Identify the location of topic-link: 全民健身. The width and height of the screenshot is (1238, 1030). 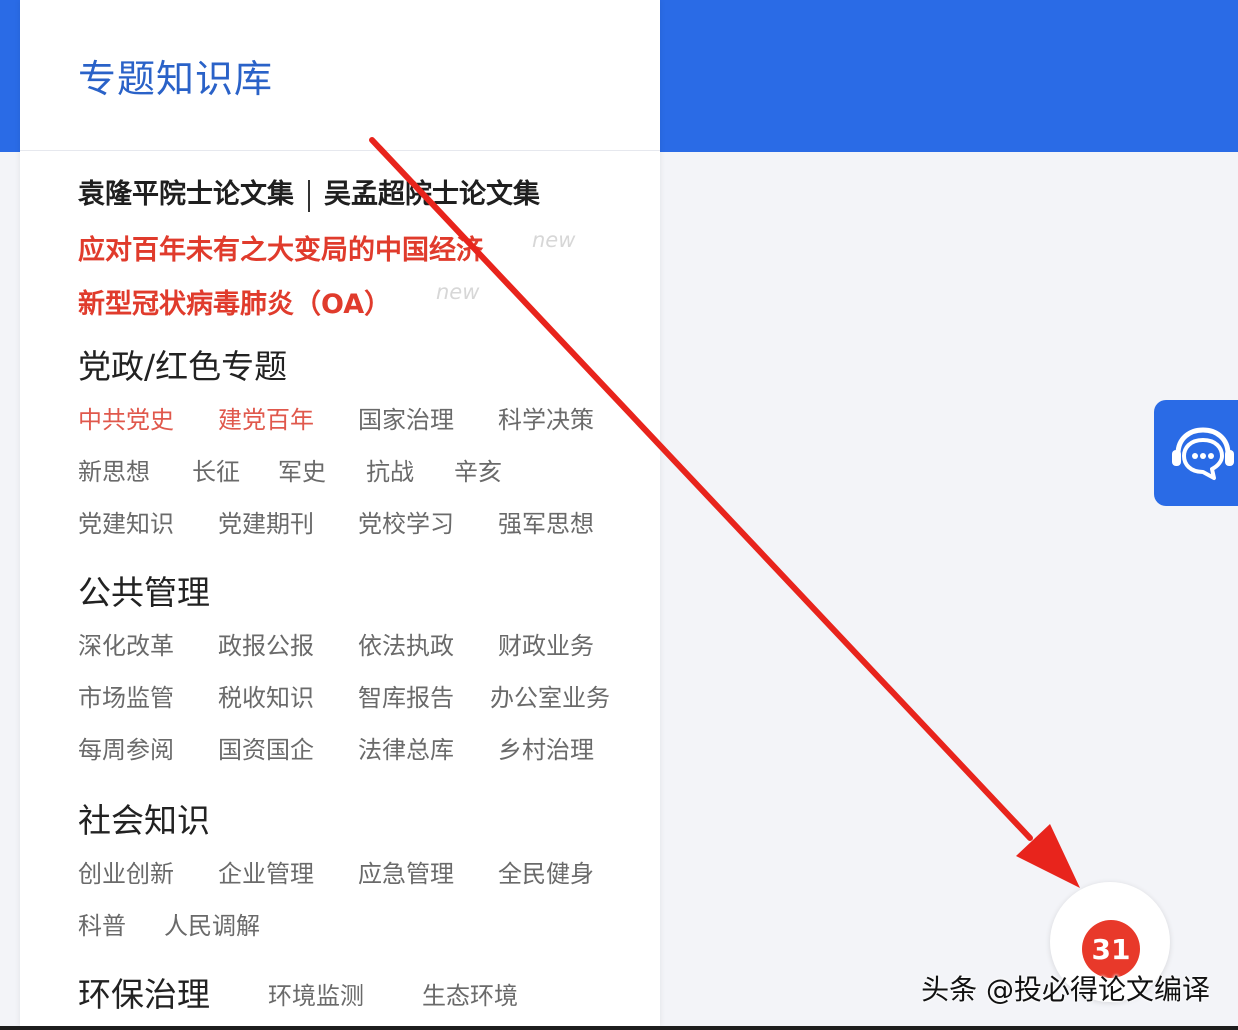
(546, 871).